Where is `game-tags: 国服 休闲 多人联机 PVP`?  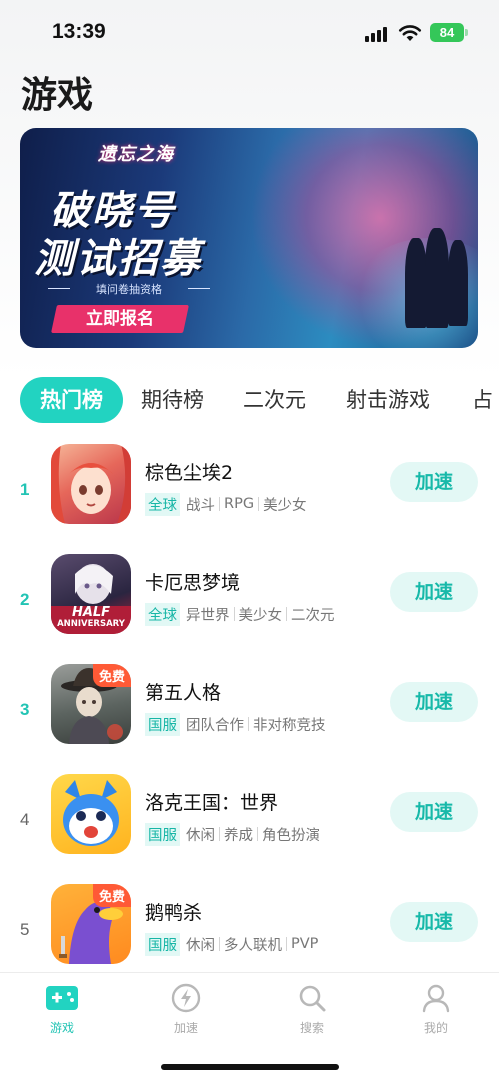 game-tags: 国服 休闲 多人联机 PVP is located at coordinates (232, 944).